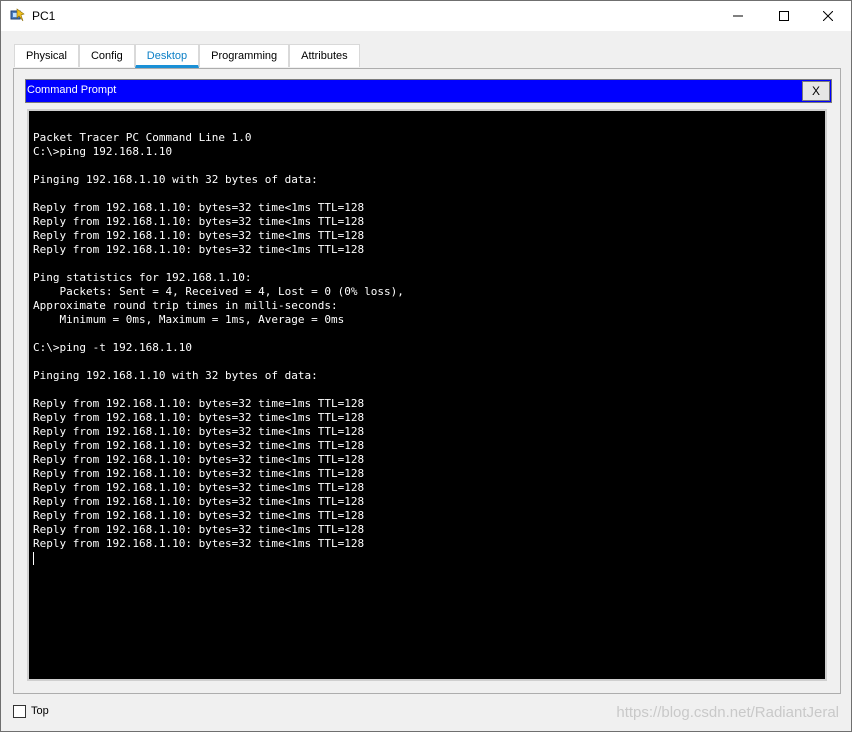 The width and height of the screenshot is (852, 732). I want to click on maximize-button, so click(784, 16).